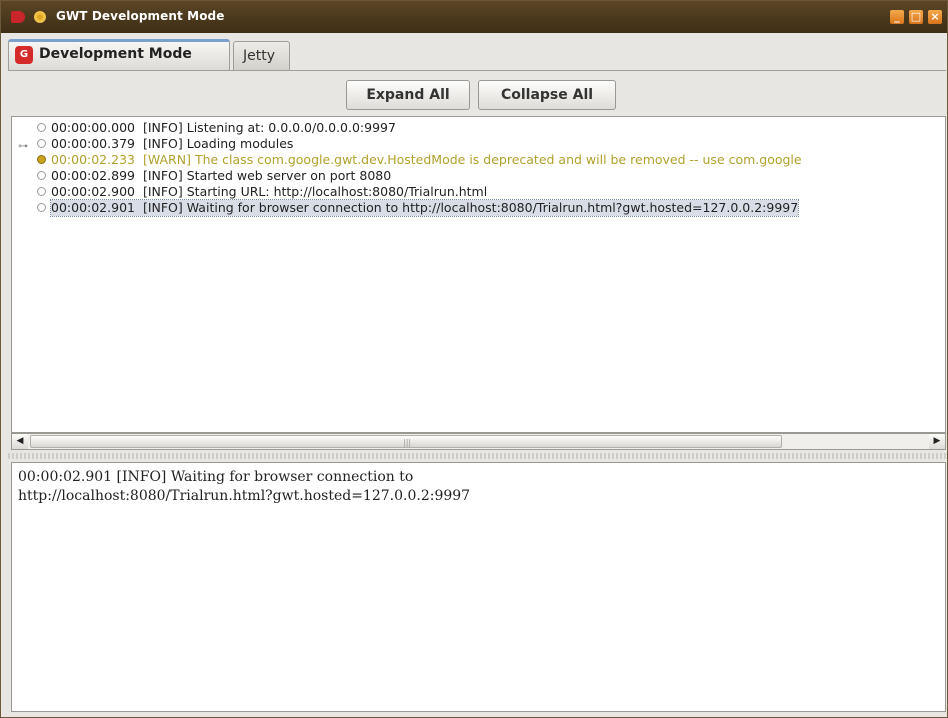  What do you see at coordinates (140, 16) in the screenshot?
I see `window-title: GWT Development Mode` at bounding box center [140, 16].